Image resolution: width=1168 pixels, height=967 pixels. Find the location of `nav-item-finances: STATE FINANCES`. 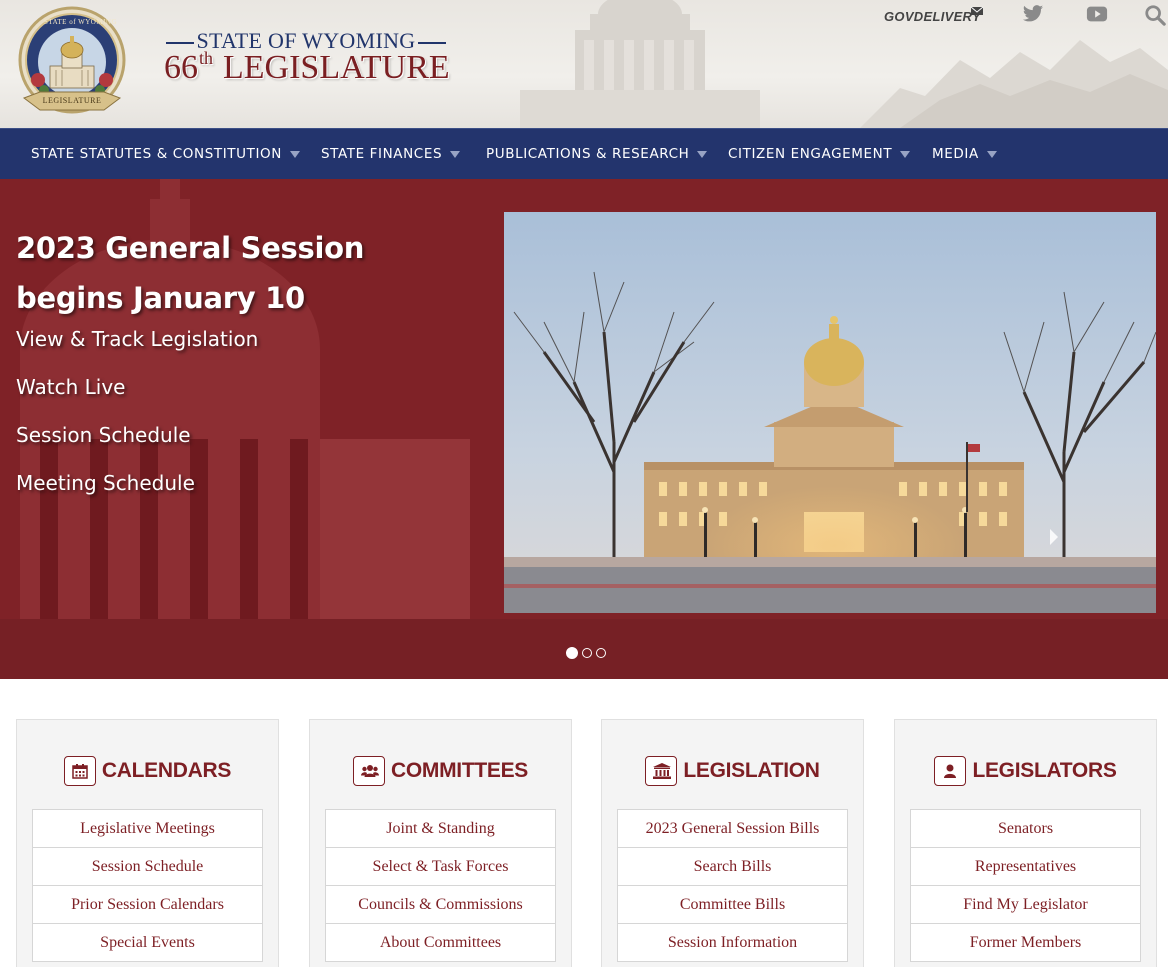

nav-item-finances: STATE FINANCES is located at coordinates (391, 154).